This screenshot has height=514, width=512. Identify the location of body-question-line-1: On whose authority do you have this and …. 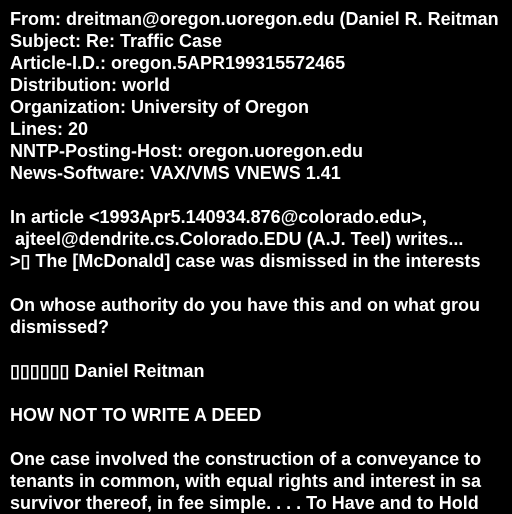
(245, 305).